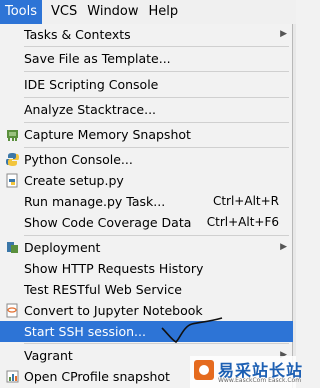 The height and width of the screenshot is (388, 320). I want to click on menu-vcs: VCS, so click(64, 12).